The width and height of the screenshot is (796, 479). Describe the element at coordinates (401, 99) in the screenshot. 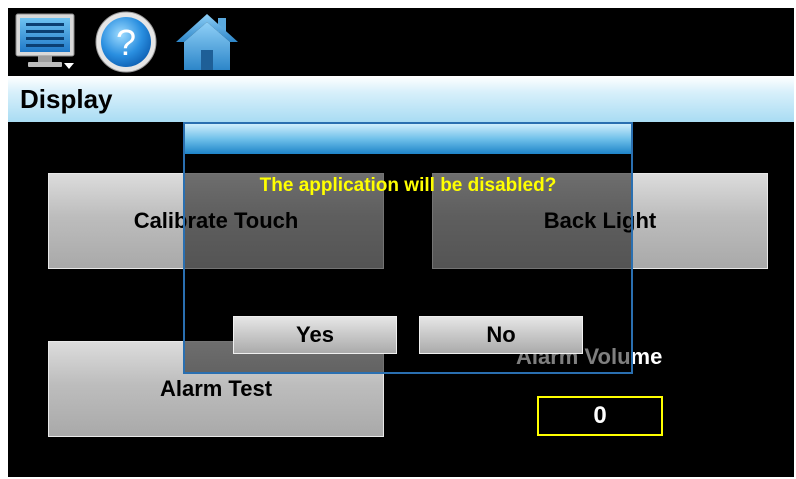

I see `title-bar: Display` at that location.